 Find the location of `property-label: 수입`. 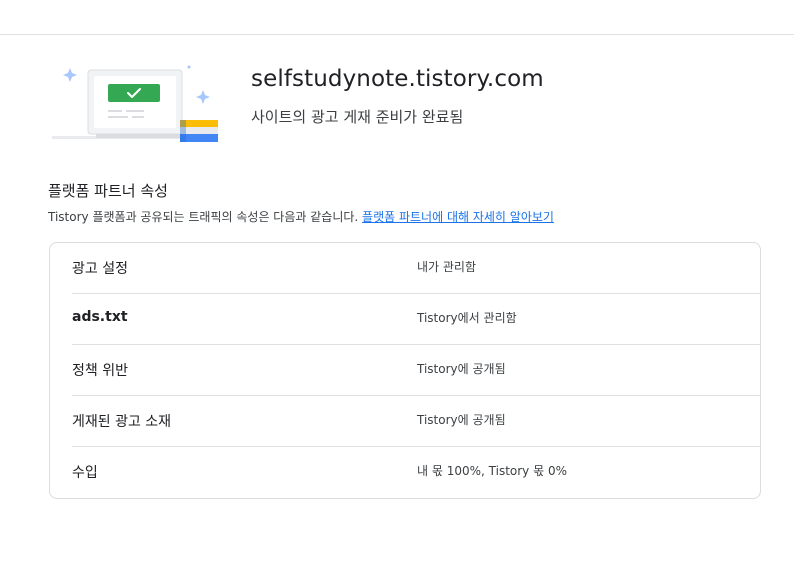

property-label: 수입 is located at coordinates (85, 473).